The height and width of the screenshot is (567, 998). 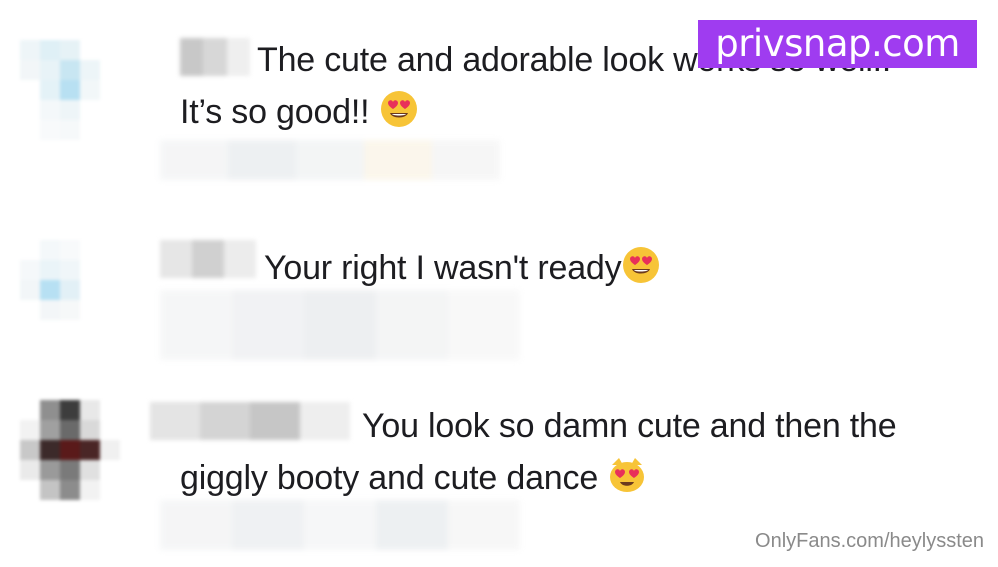 What do you see at coordinates (837, 44) in the screenshot?
I see `watermark-badge: privsnap.com` at bounding box center [837, 44].